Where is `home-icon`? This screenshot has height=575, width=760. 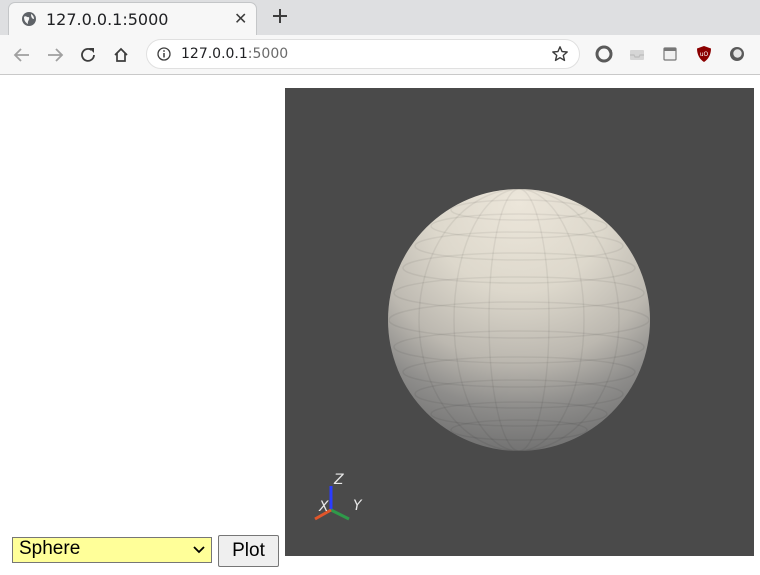
home-icon is located at coordinates (121, 55).